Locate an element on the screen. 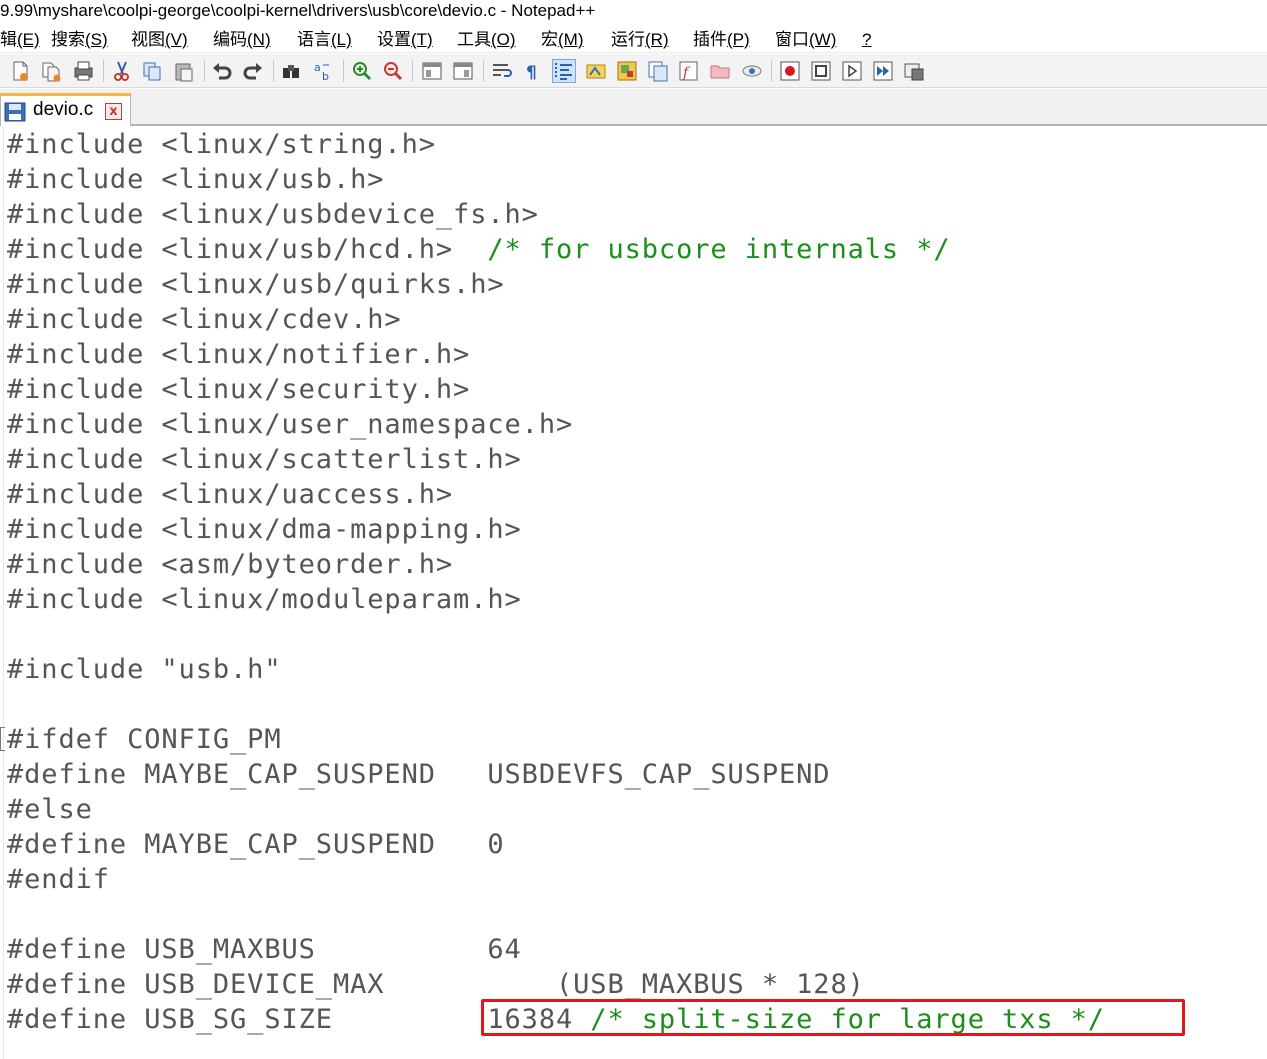 Image resolution: width=1267 pixels, height=1059 pixels. show-all-chars-icon: ¶ is located at coordinates (533, 71).